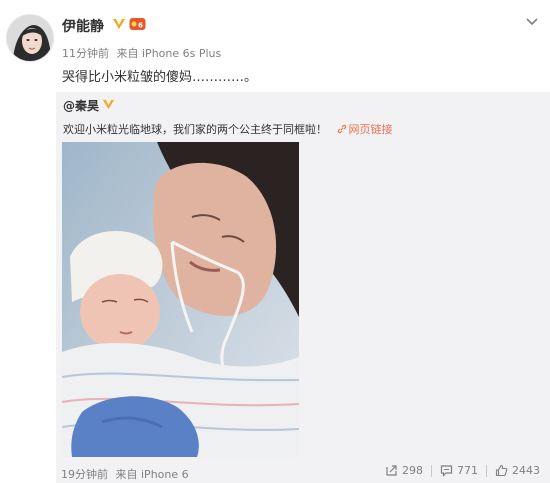 Image resolution: width=550 pixels, height=483 pixels. What do you see at coordinates (195, 129) in the screenshot?
I see `original-text-body: 欢迎小米粒光临地球，我们家的两个公主终于同框啦！` at bounding box center [195, 129].